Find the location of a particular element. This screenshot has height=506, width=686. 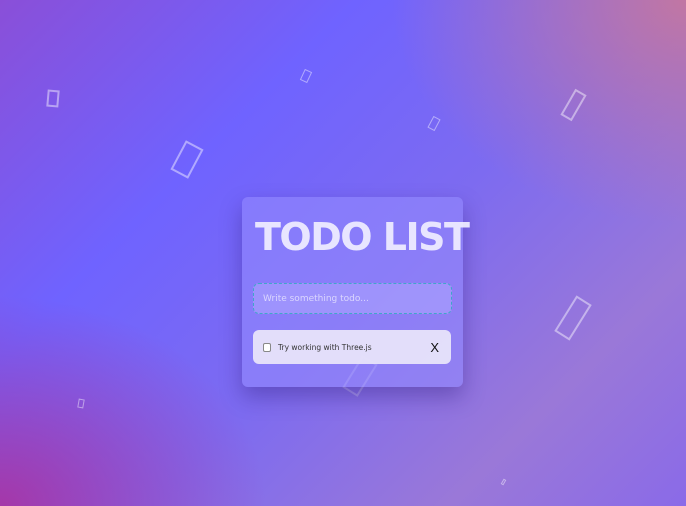

todo-checkbox is located at coordinates (267, 347).